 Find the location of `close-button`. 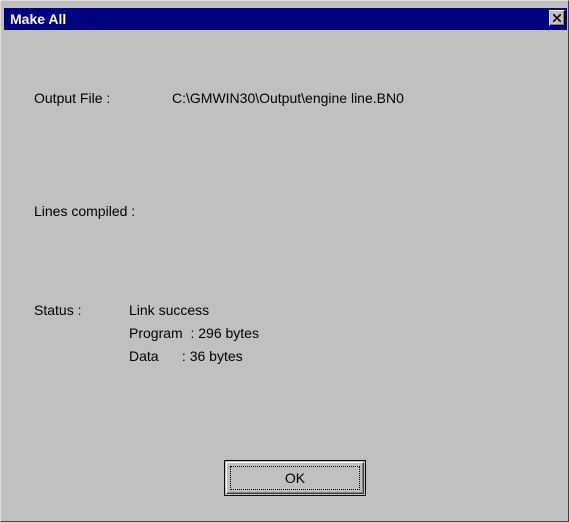

close-button is located at coordinates (557, 18).